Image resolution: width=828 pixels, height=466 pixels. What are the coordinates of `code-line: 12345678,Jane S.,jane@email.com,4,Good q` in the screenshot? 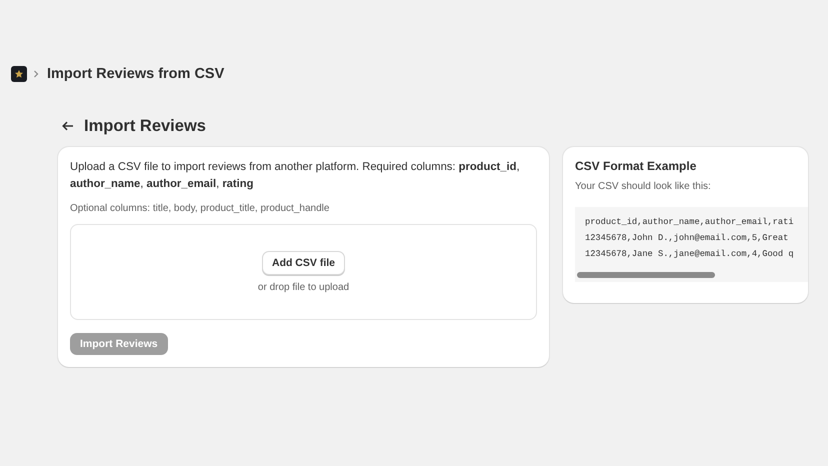 It's located at (690, 254).